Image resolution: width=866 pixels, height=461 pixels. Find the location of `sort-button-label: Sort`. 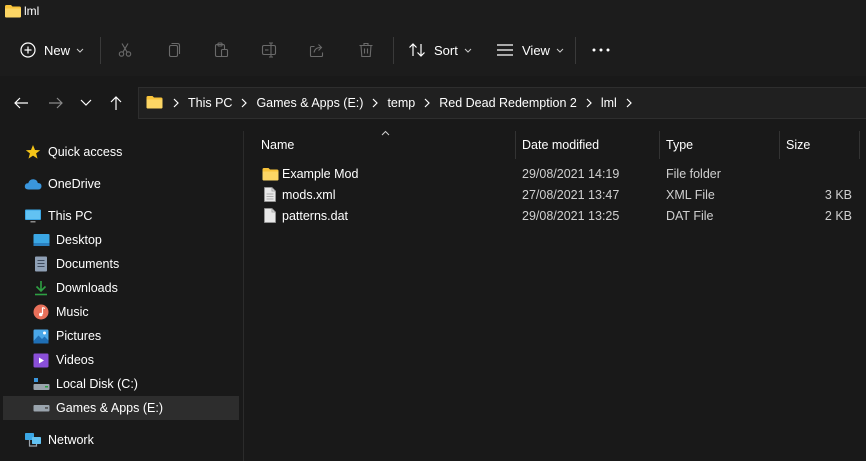

sort-button-label: Sort is located at coordinates (446, 50).